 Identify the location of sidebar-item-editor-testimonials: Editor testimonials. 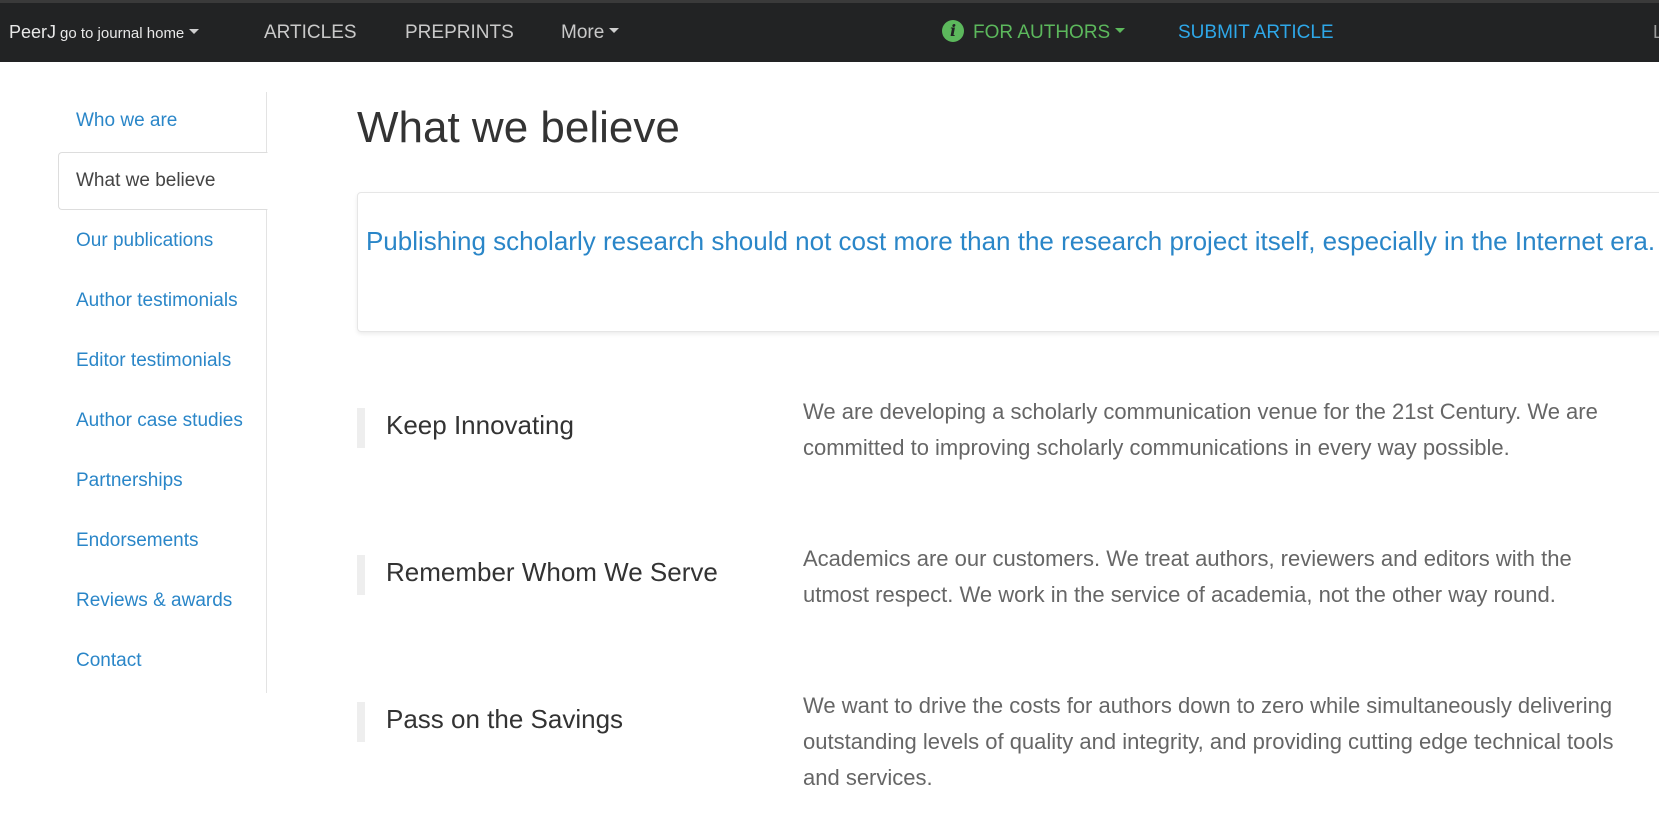
(163, 361).